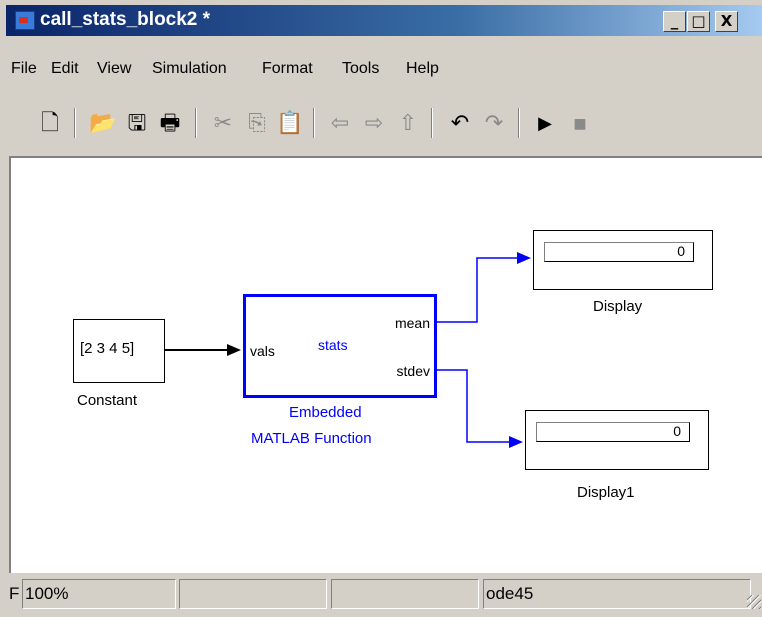 This screenshot has width=762, height=617. Describe the element at coordinates (408, 124) in the screenshot. I see `up-icon: ⇧` at that location.